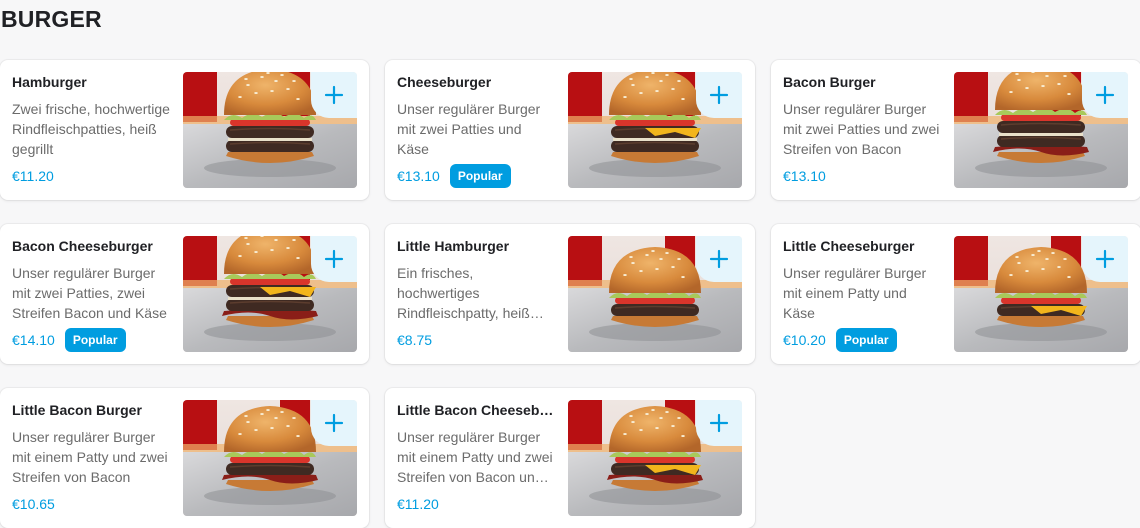 Image resolution: width=1140 pixels, height=528 pixels. Describe the element at coordinates (69, 340) in the screenshot. I see `menu-item-price-row: €14.10 Popular` at that location.